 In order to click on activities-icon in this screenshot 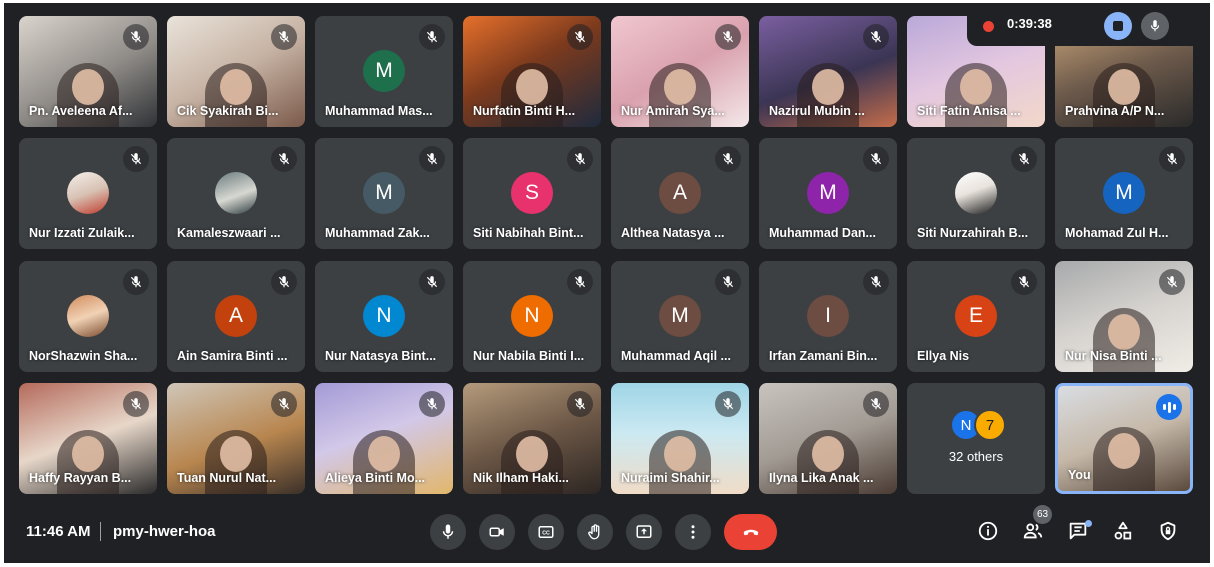, I will do `click(1123, 530)`.